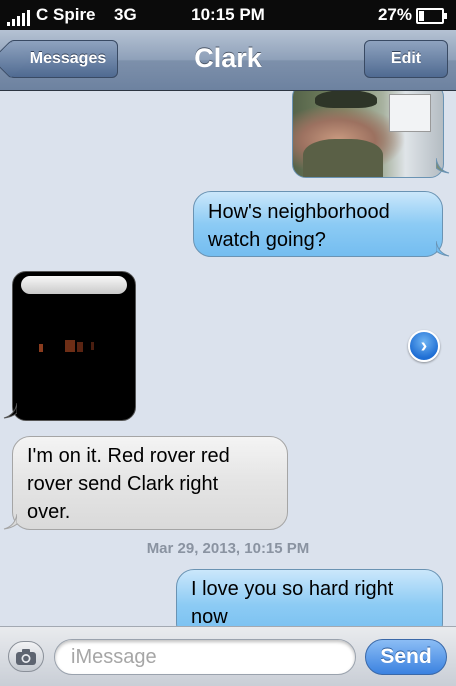  I want to click on message-timestamp: Mar 29, 2013, 10:15 PM, so click(228, 548).